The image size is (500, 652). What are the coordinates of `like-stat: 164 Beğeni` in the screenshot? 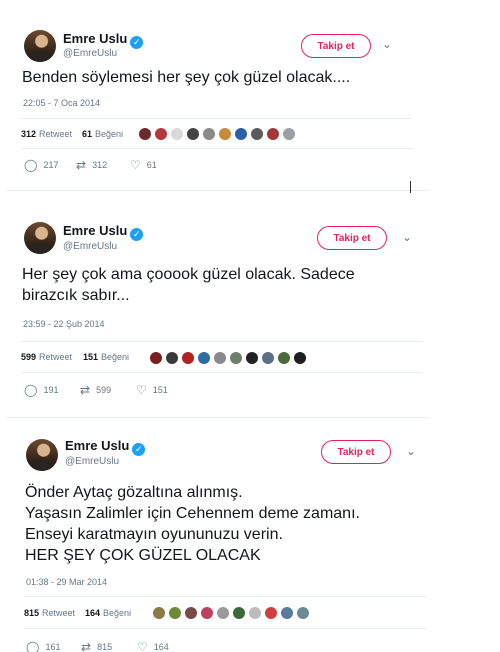 It's located at (108, 613).